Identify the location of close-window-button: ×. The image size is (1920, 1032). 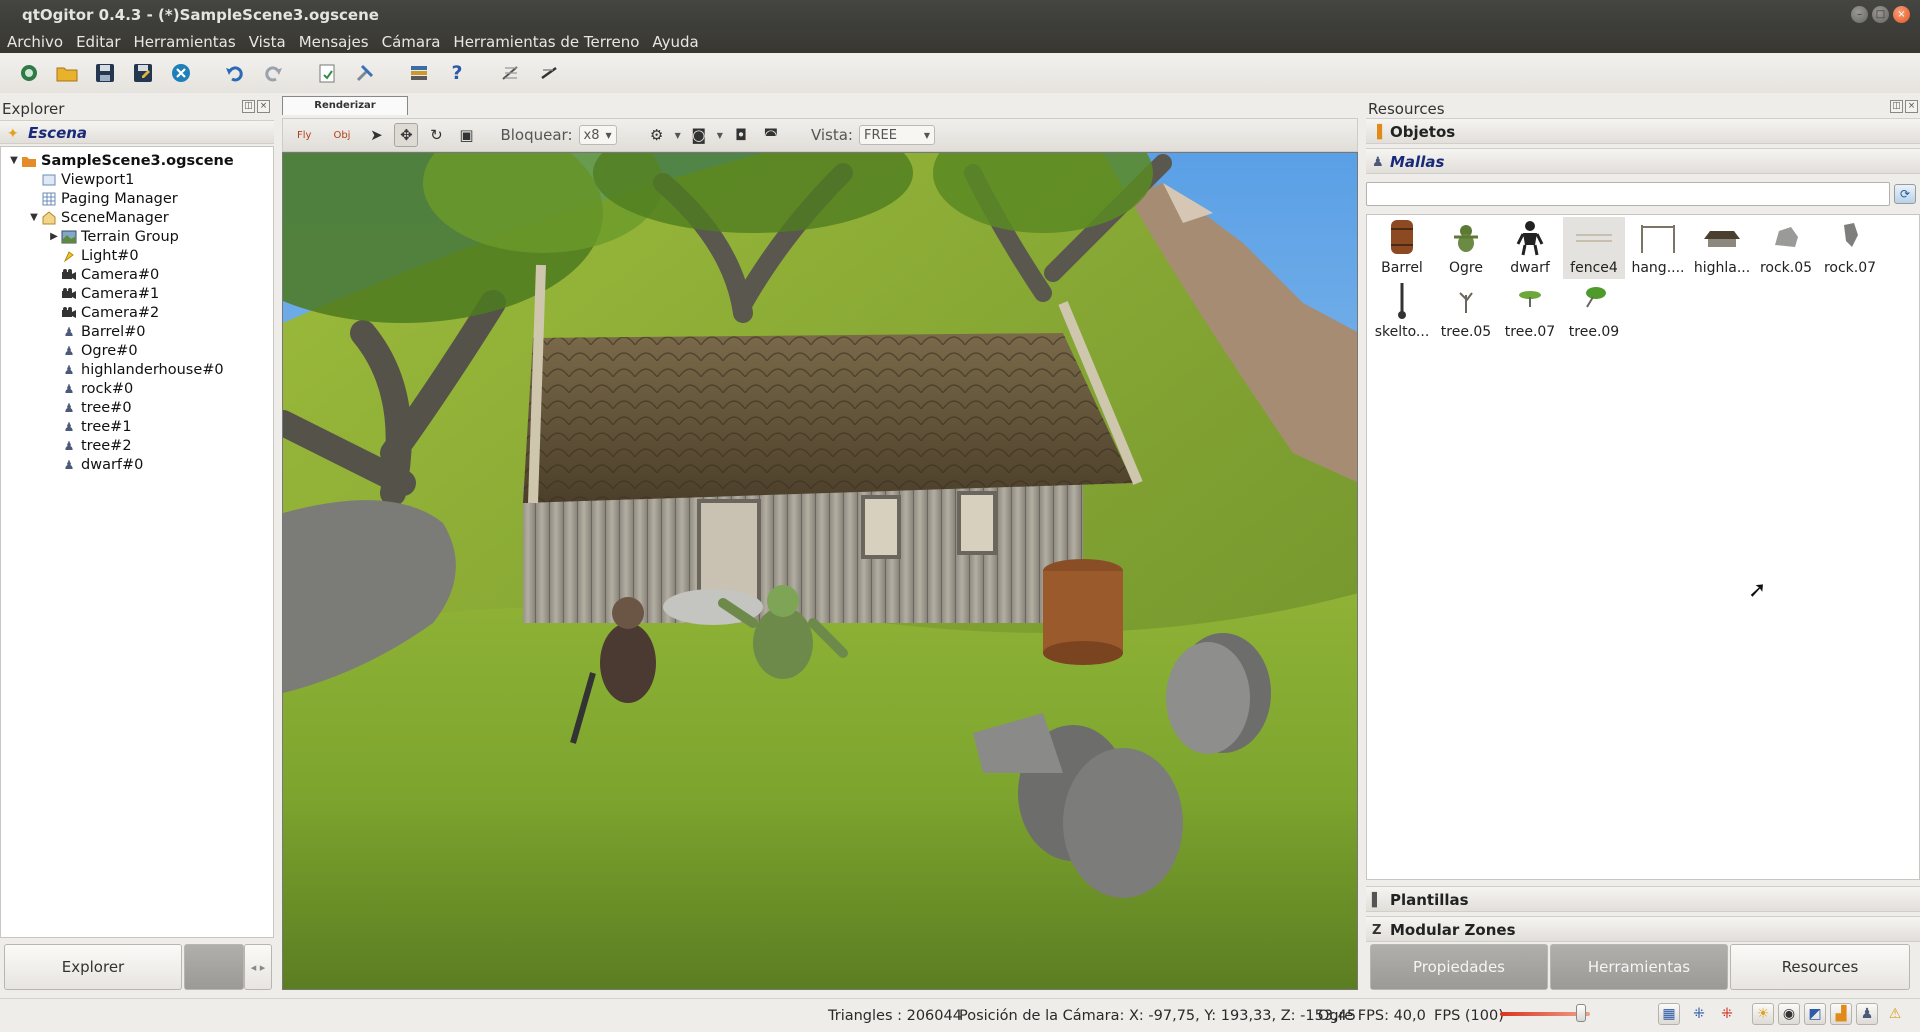
(1901, 14).